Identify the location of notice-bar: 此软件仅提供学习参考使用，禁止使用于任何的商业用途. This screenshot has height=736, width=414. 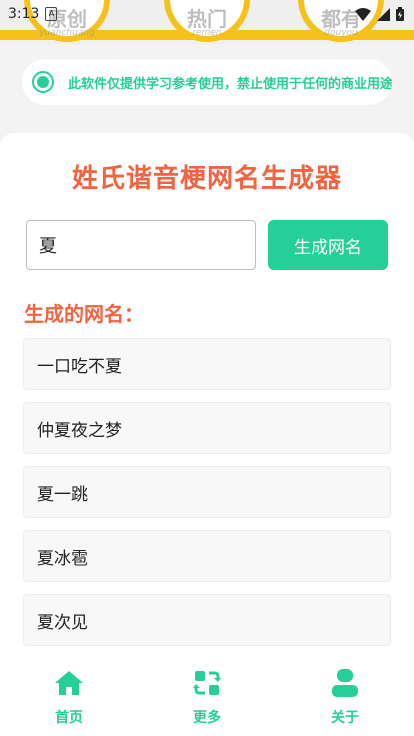
(207, 82).